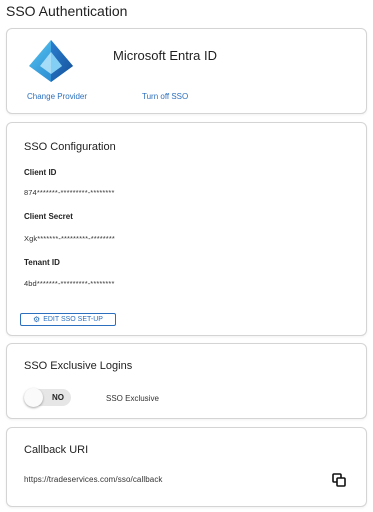 The image size is (373, 512). What do you see at coordinates (51, 61) in the screenshot?
I see `microsoft-entra-logo-icon` at bounding box center [51, 61].